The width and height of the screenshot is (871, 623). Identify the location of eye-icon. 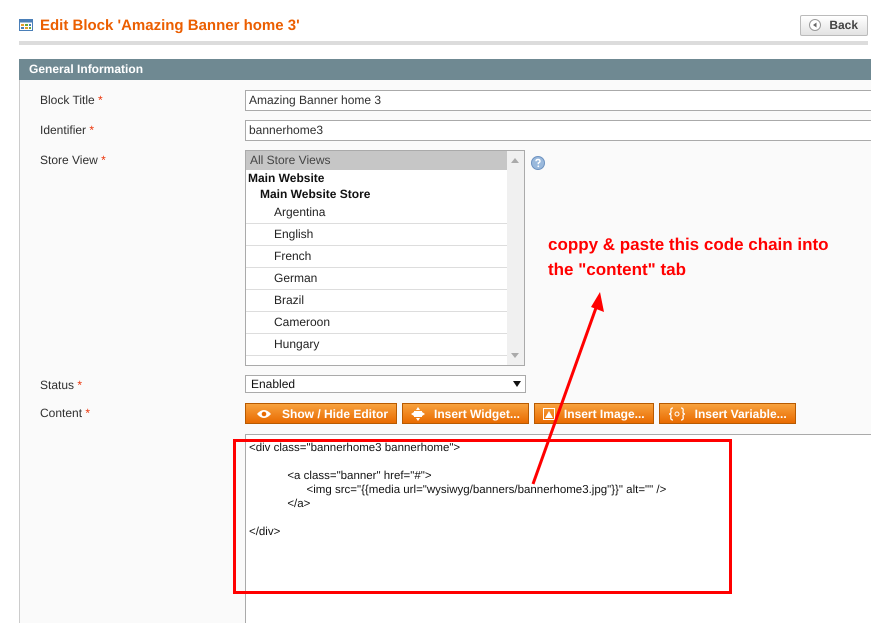
(264, 413).